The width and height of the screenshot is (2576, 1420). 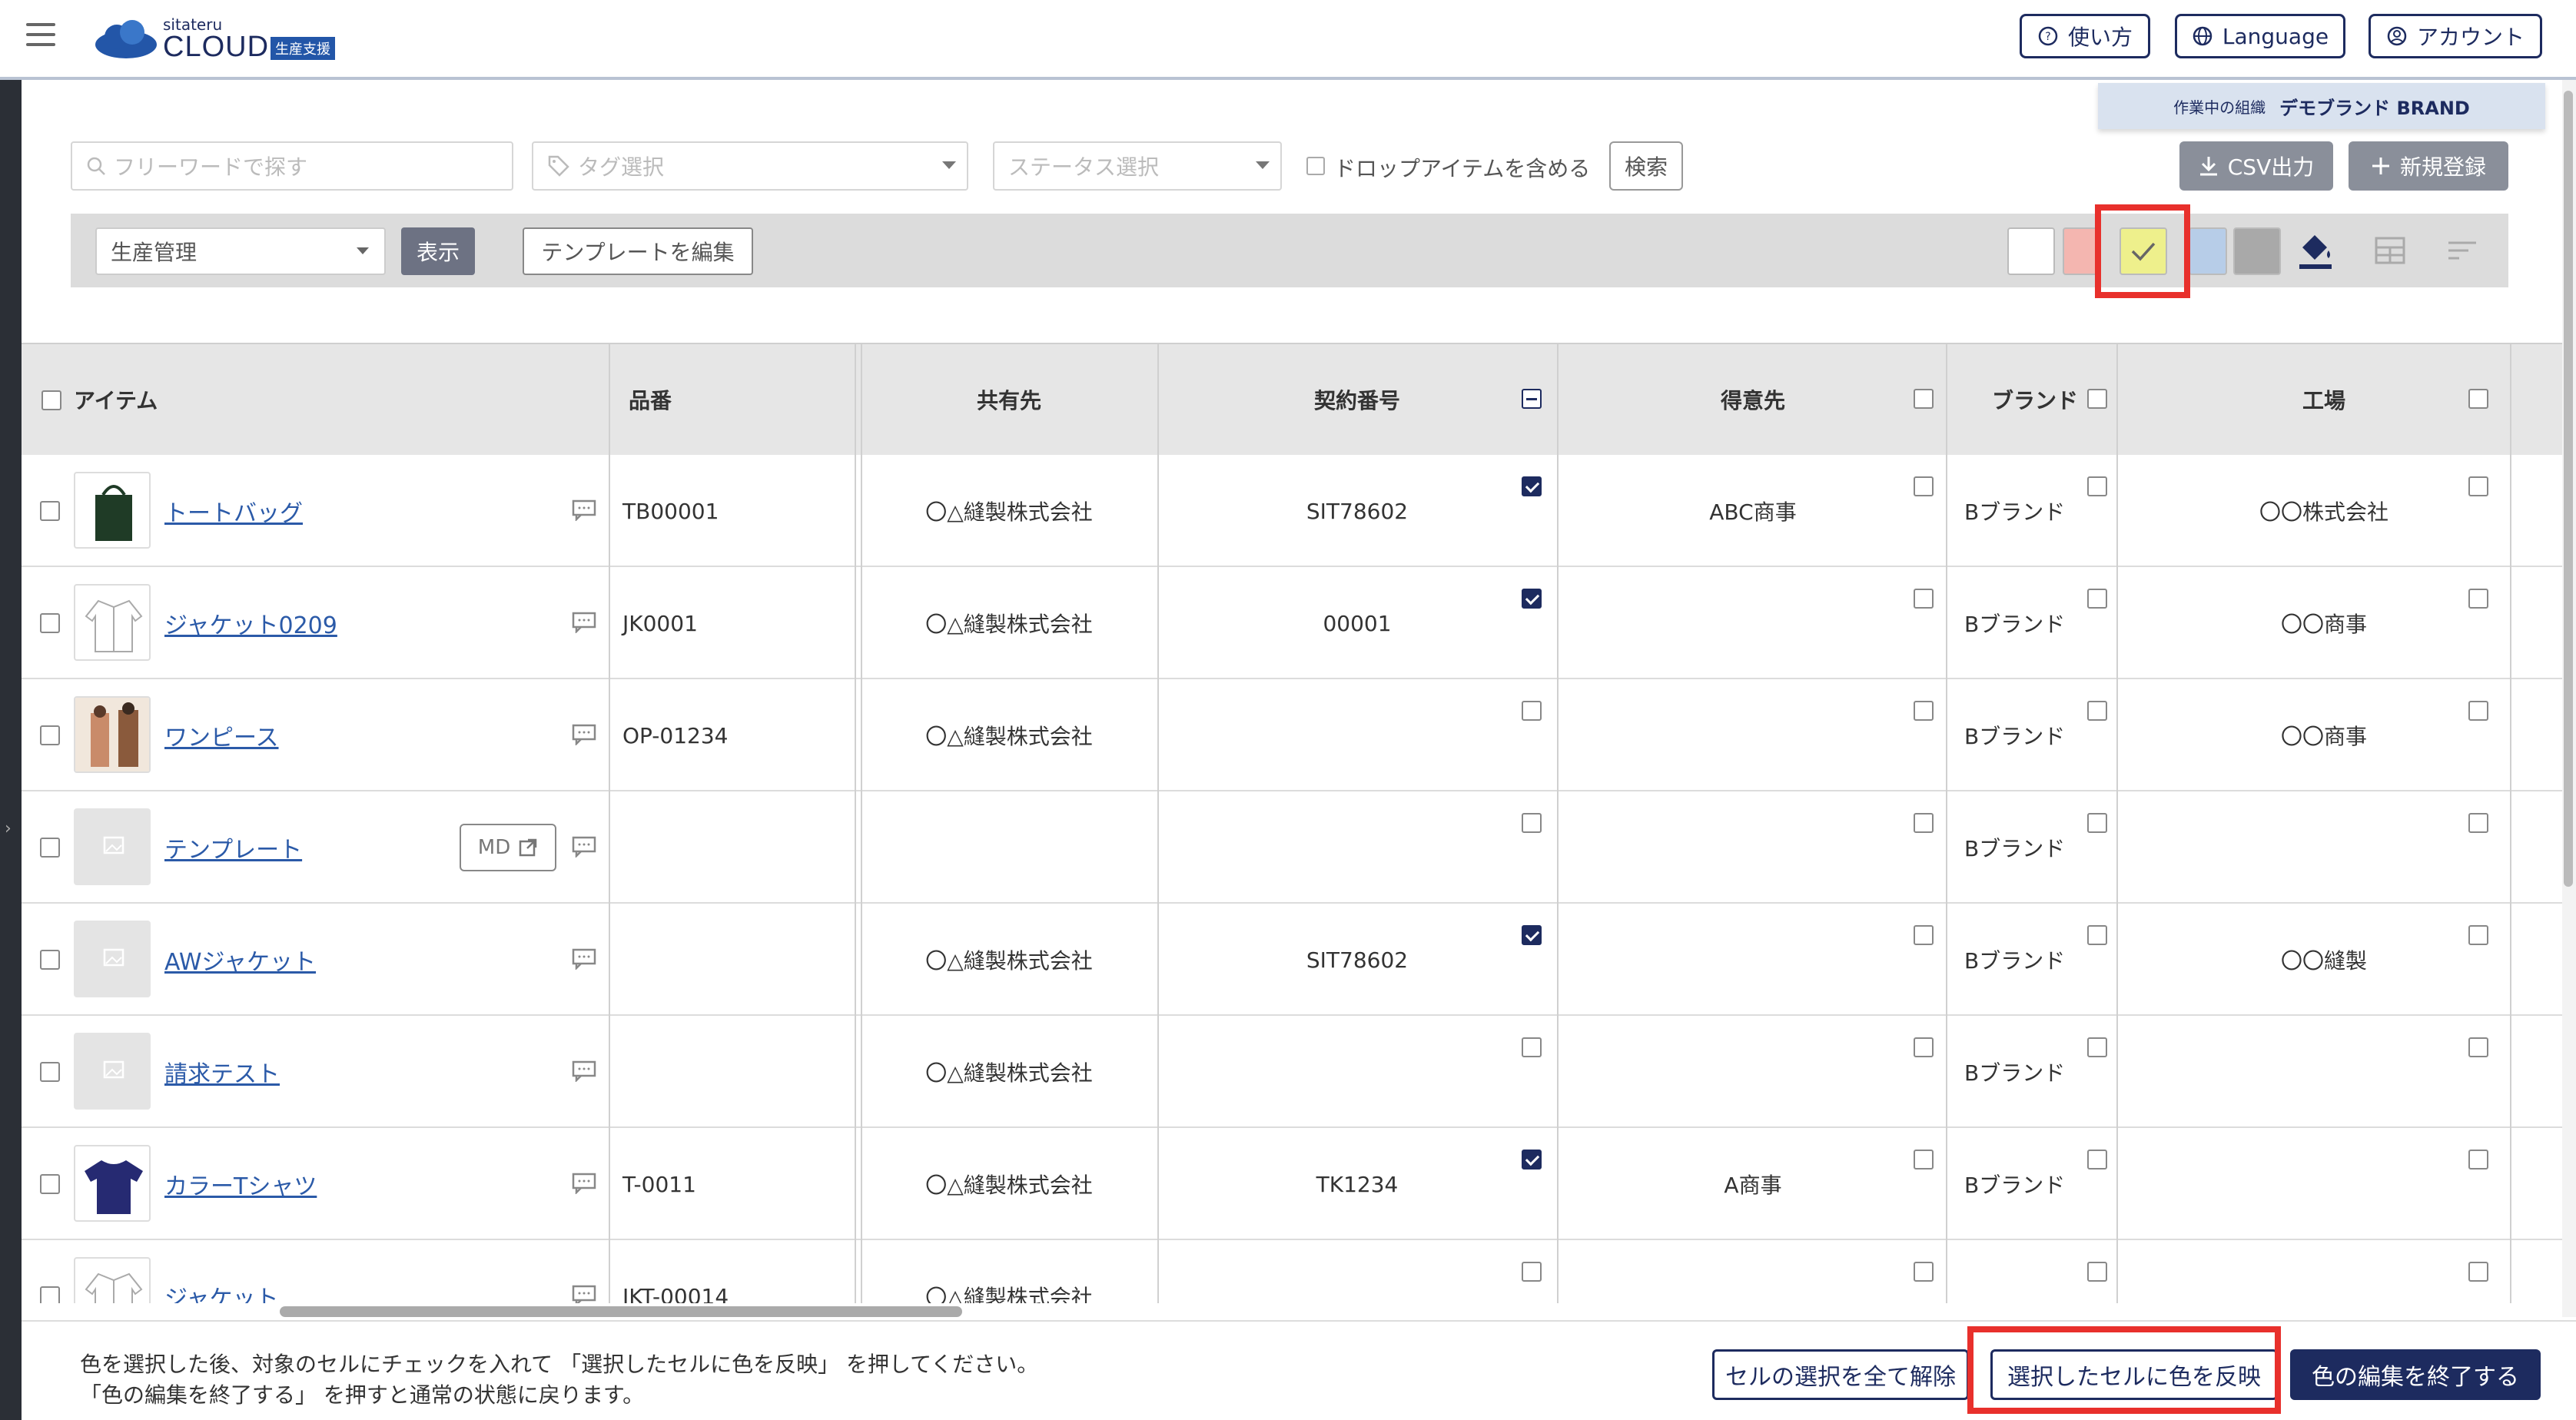 What do you see at coordinates (292, 166) in the screenshot?
I see `keyword-search-input: フリーワードで探す` at bounding box center [292, 166].